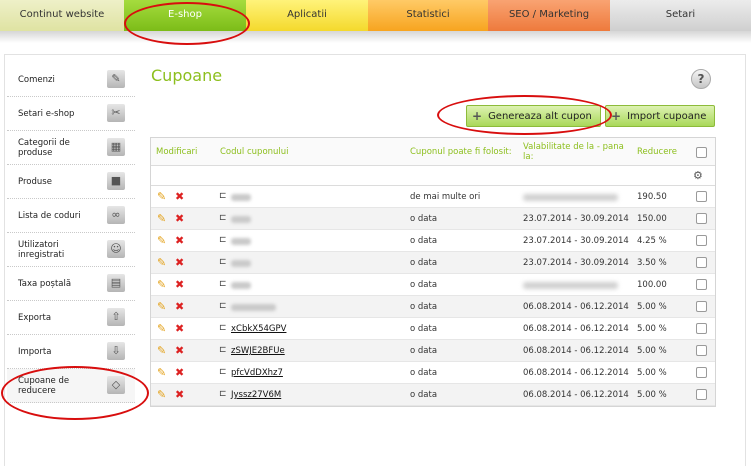 This screenshot has height=466, width=751. Describe the element at coordinates (71, 318) in the screenshot. I see `sidebar-item-exporta: Exporta ⇧` at that location.